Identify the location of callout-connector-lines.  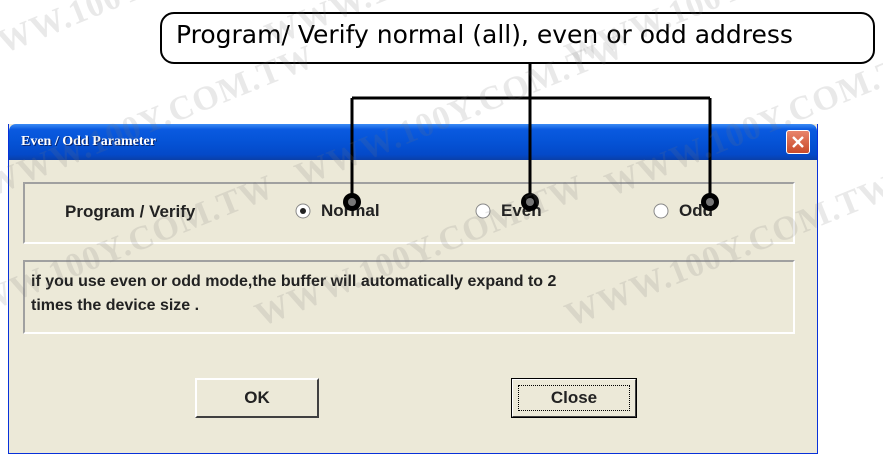
(531, 137).